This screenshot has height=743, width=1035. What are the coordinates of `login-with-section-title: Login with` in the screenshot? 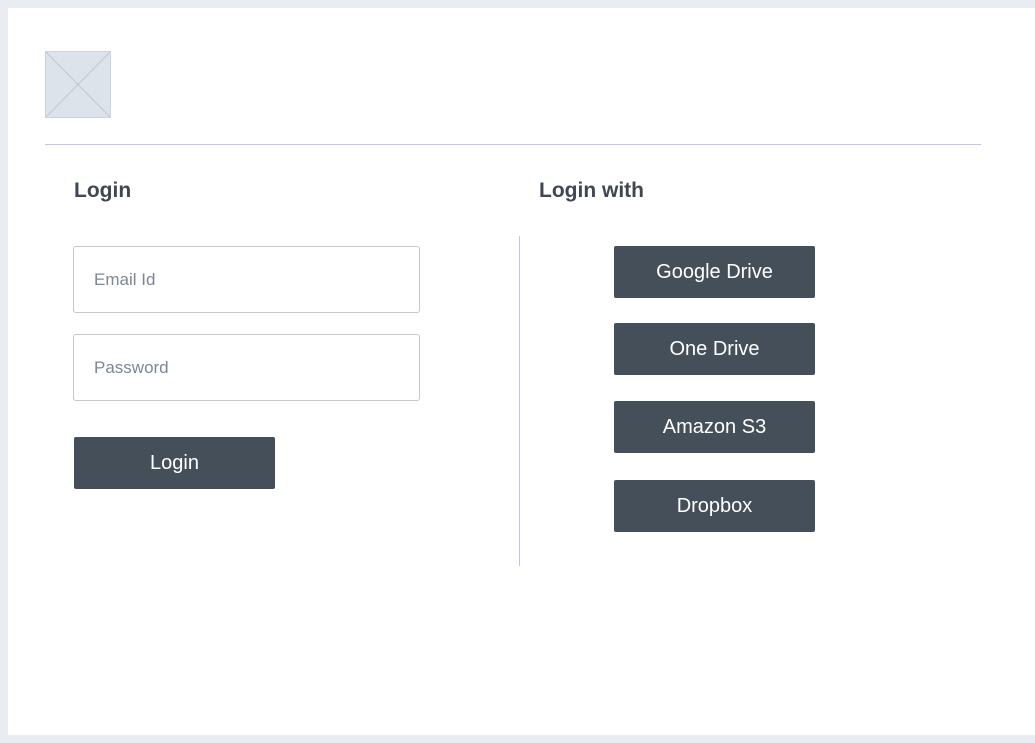 It's located at (591, 190).